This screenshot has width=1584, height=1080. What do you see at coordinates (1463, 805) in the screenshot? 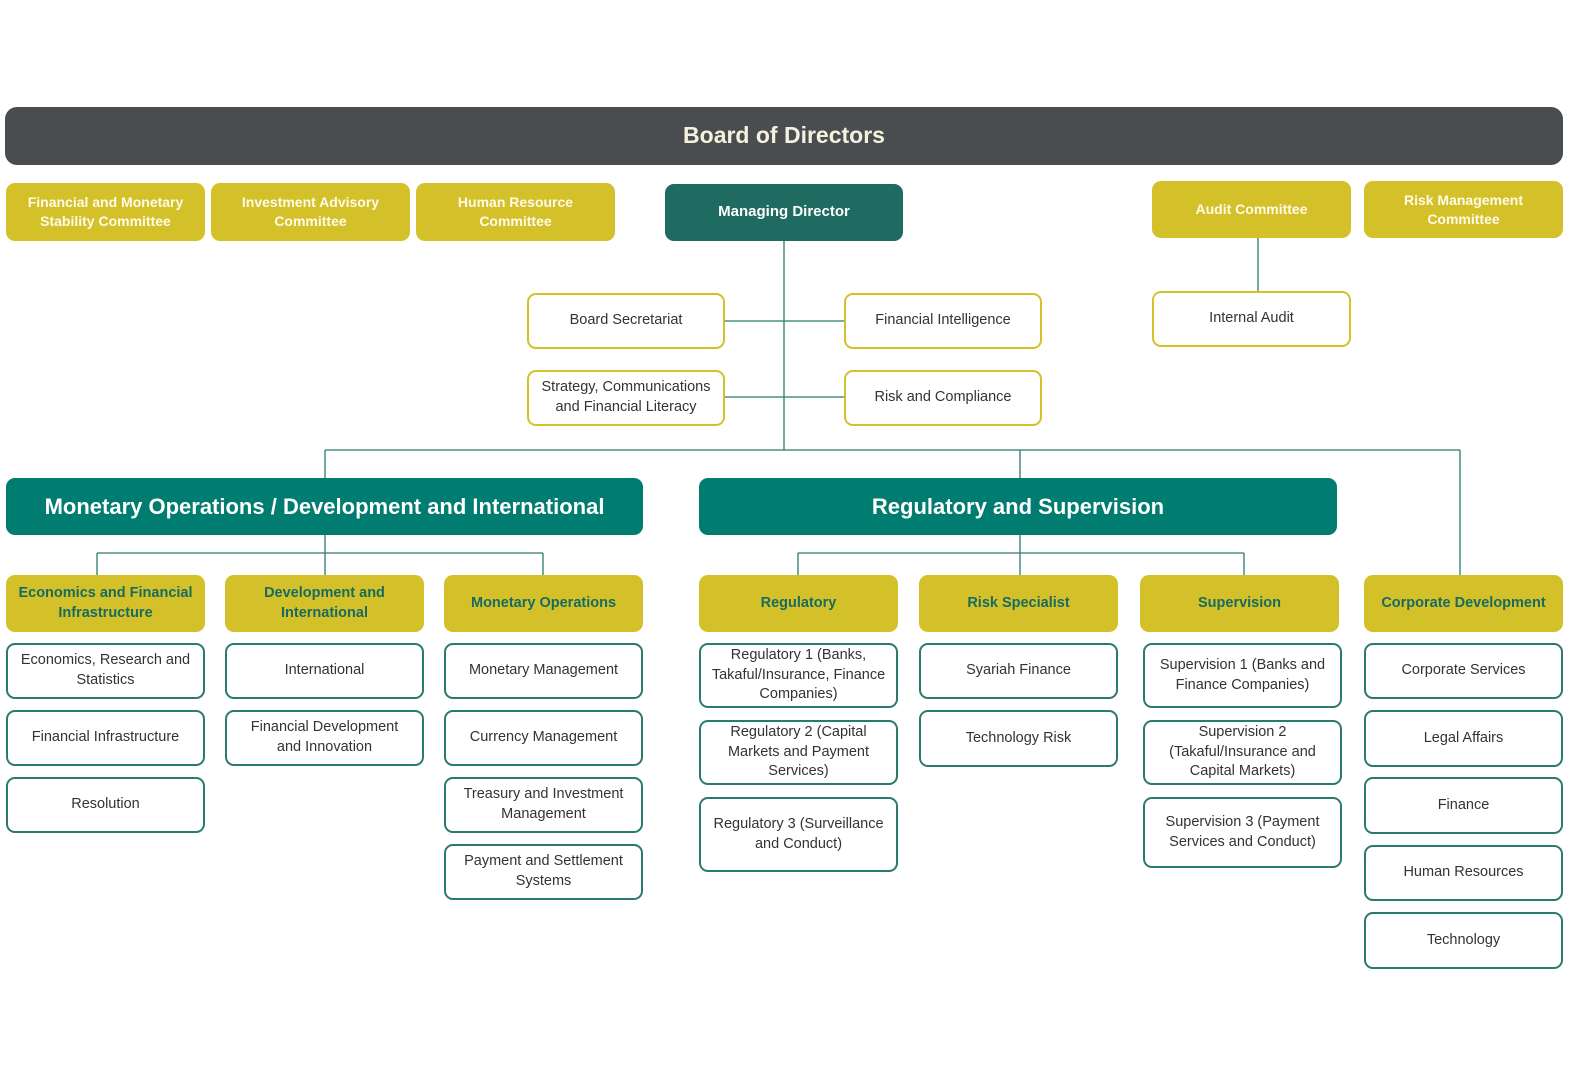
I see `department-unit: Finance` at bounding box center [1463, 805].